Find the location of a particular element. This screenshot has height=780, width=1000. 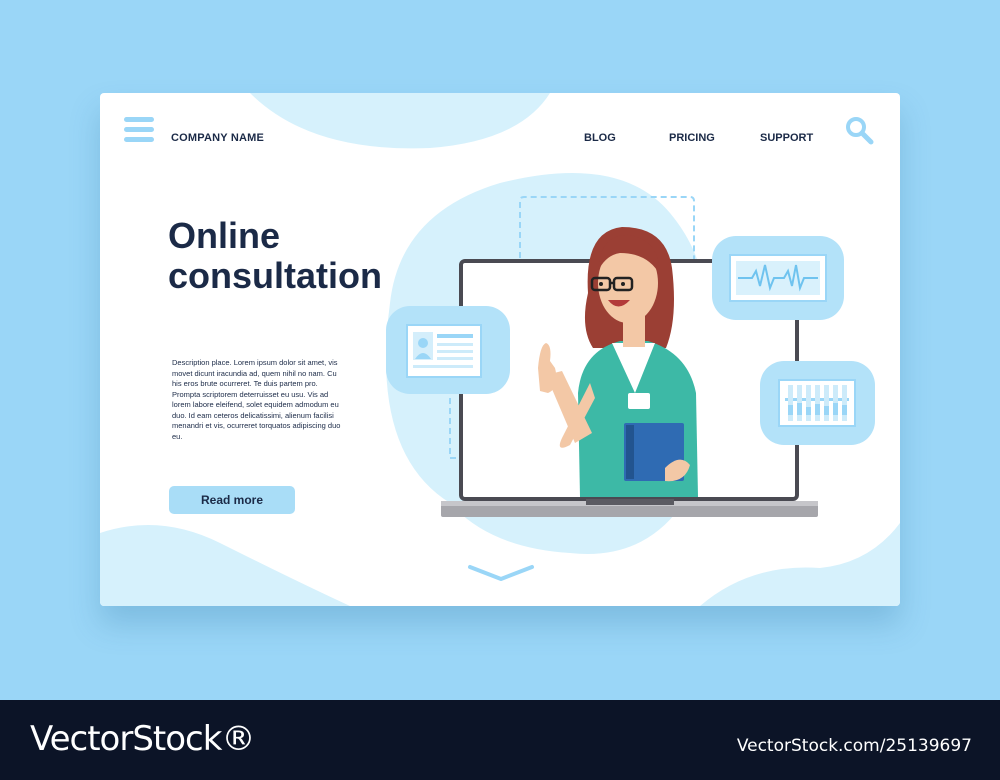

watermark-bar: VectorStock® VectorStock.com/25139697 is located at coordinates (500, 740).